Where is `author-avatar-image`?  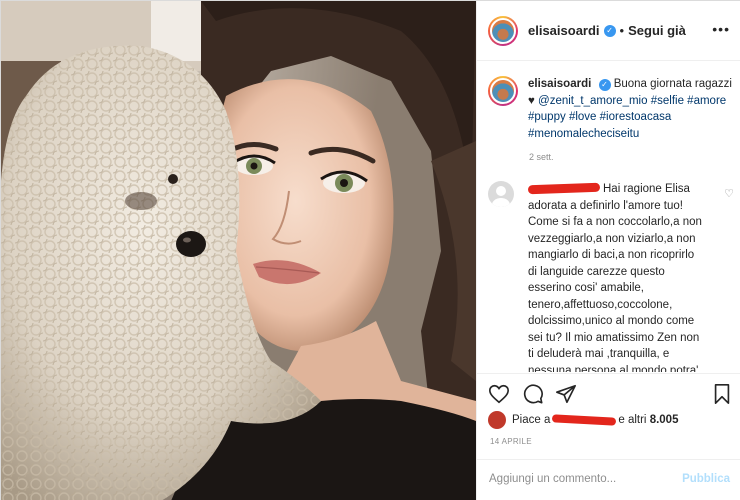
author-avatar-image is located at coordinates (503, 30).